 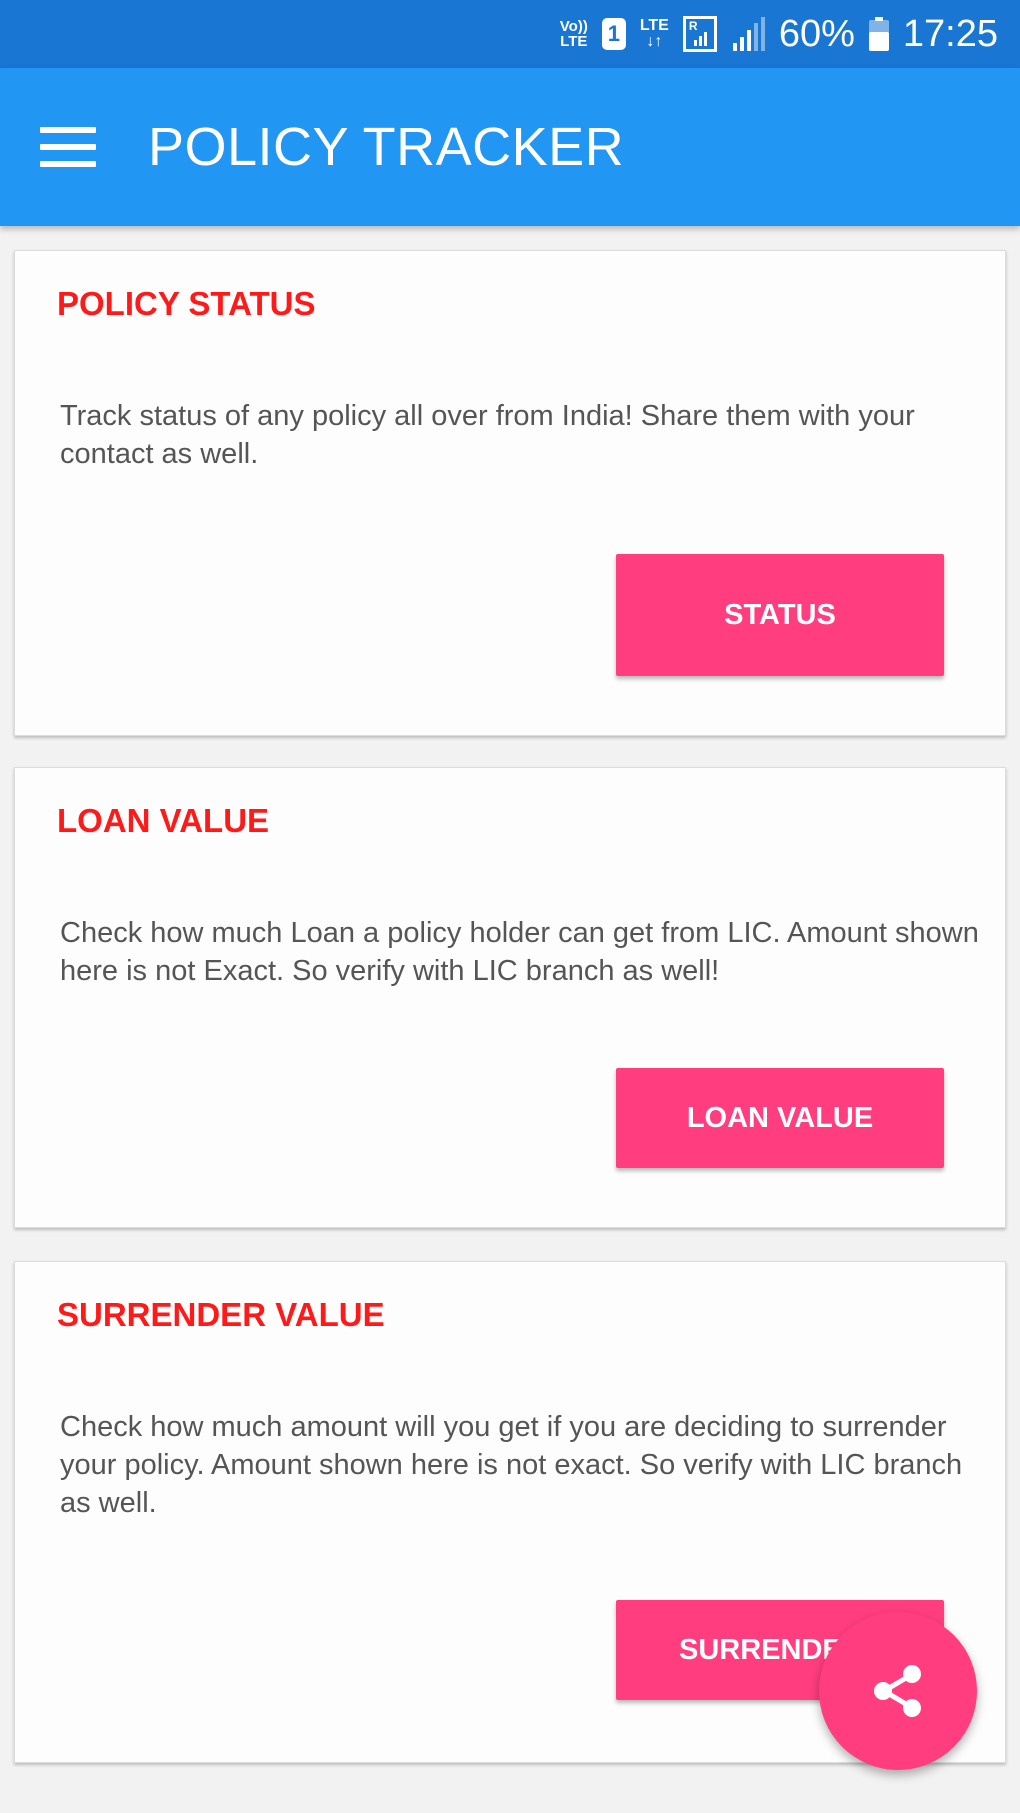 I want to click on network-type-label: LTE, so click(x=654, y=25).